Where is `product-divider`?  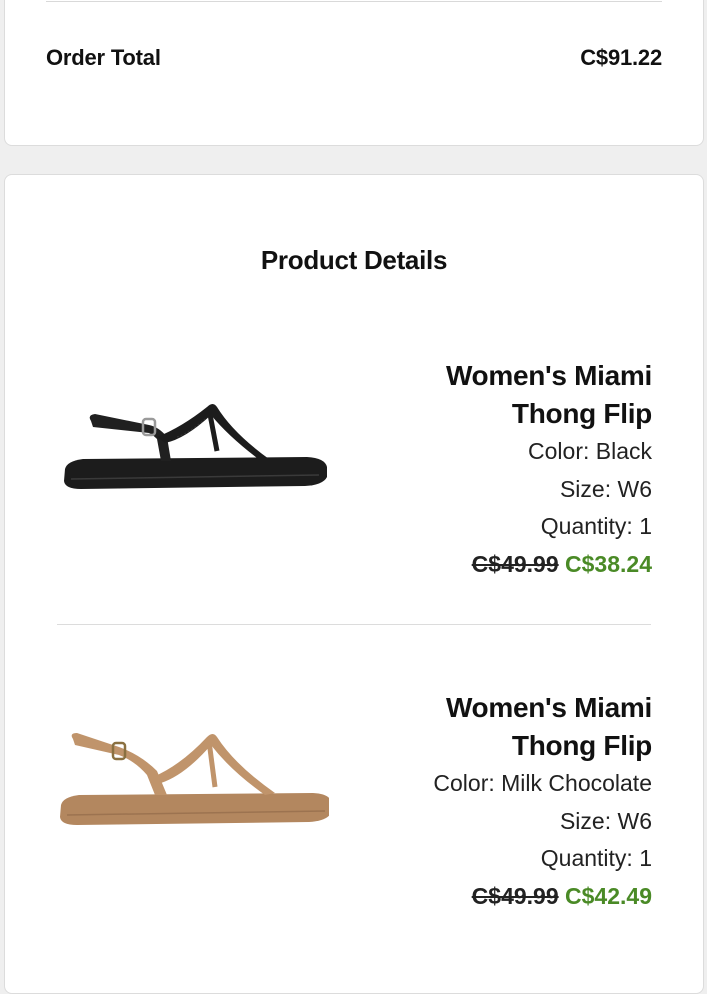
product-divider is located at coordinates (354, 624).